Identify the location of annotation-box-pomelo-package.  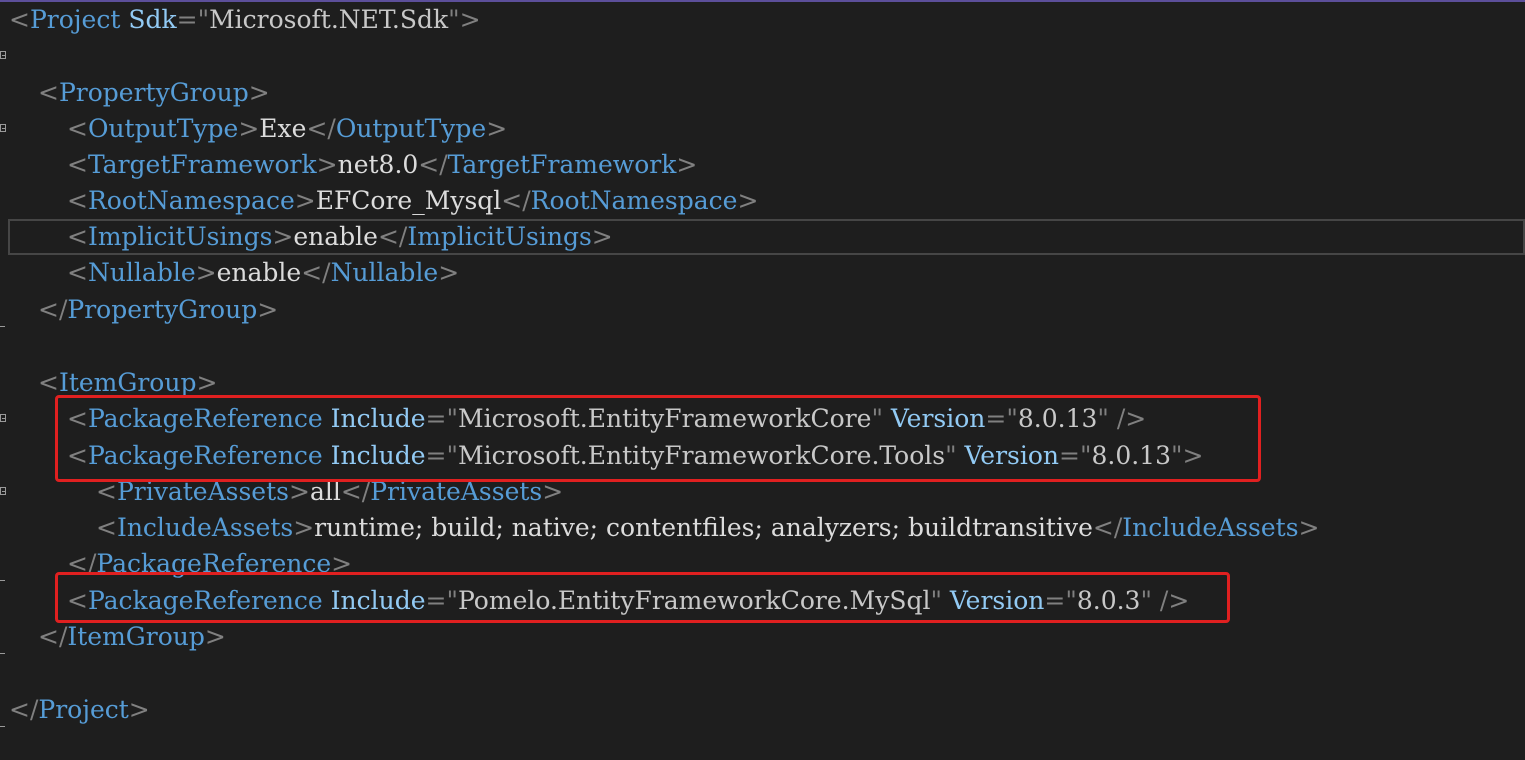
(642, 597).